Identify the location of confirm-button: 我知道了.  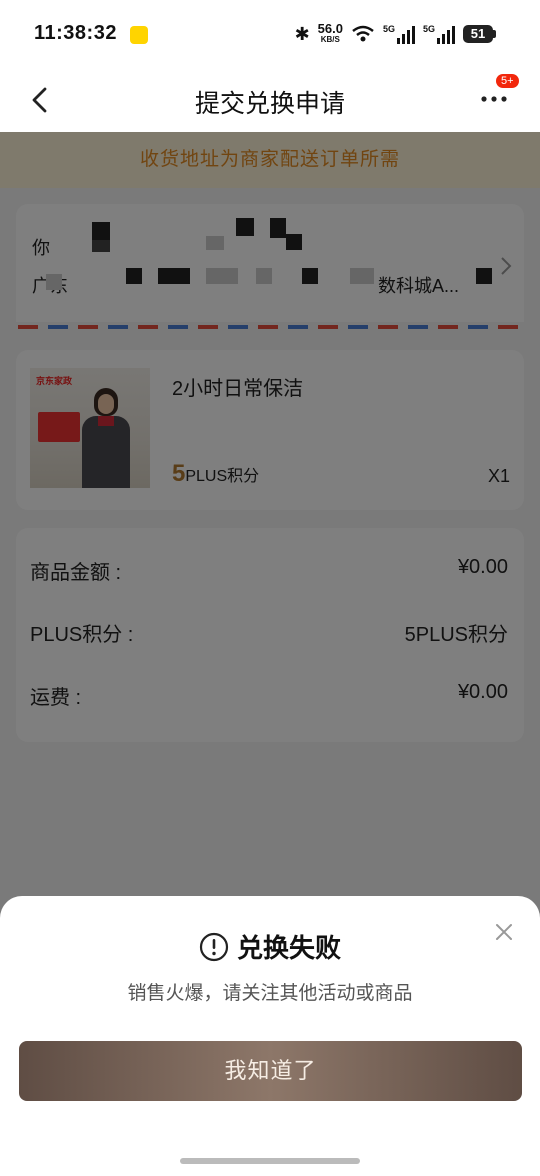
(270, 1071).